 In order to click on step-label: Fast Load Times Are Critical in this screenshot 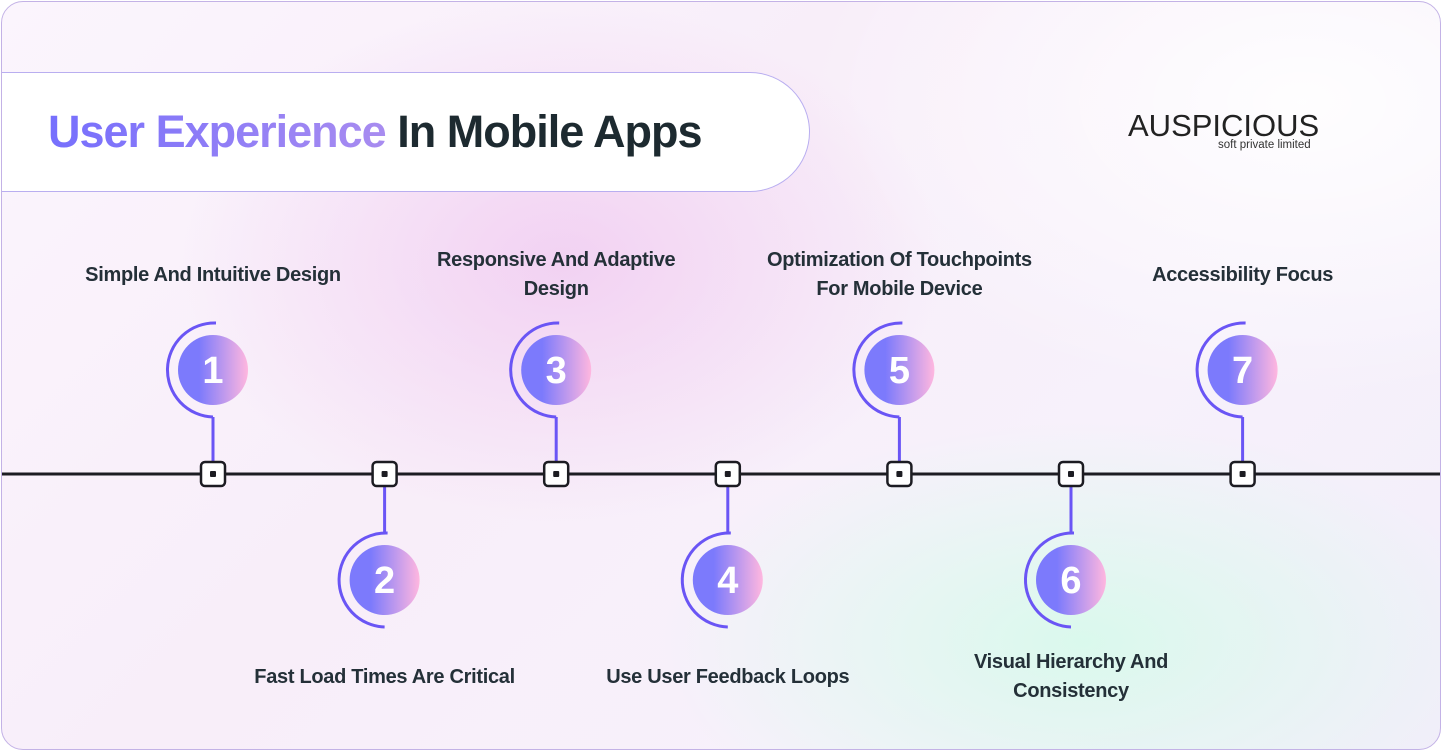, I will do `click(384, 677)`.